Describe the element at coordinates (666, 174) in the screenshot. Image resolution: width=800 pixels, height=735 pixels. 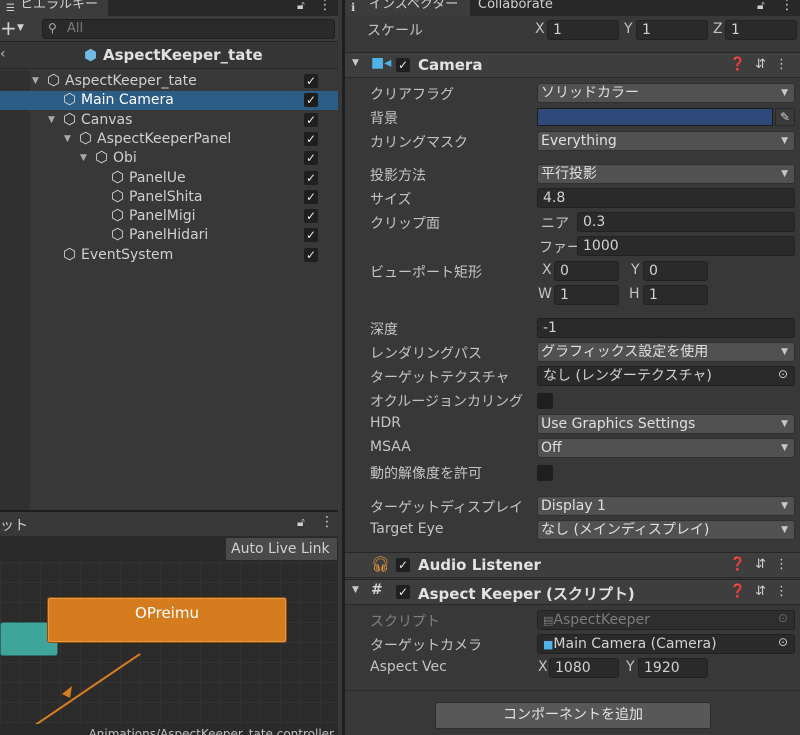
I see `projection-dropdown: 平行投影 ▼` at that location.